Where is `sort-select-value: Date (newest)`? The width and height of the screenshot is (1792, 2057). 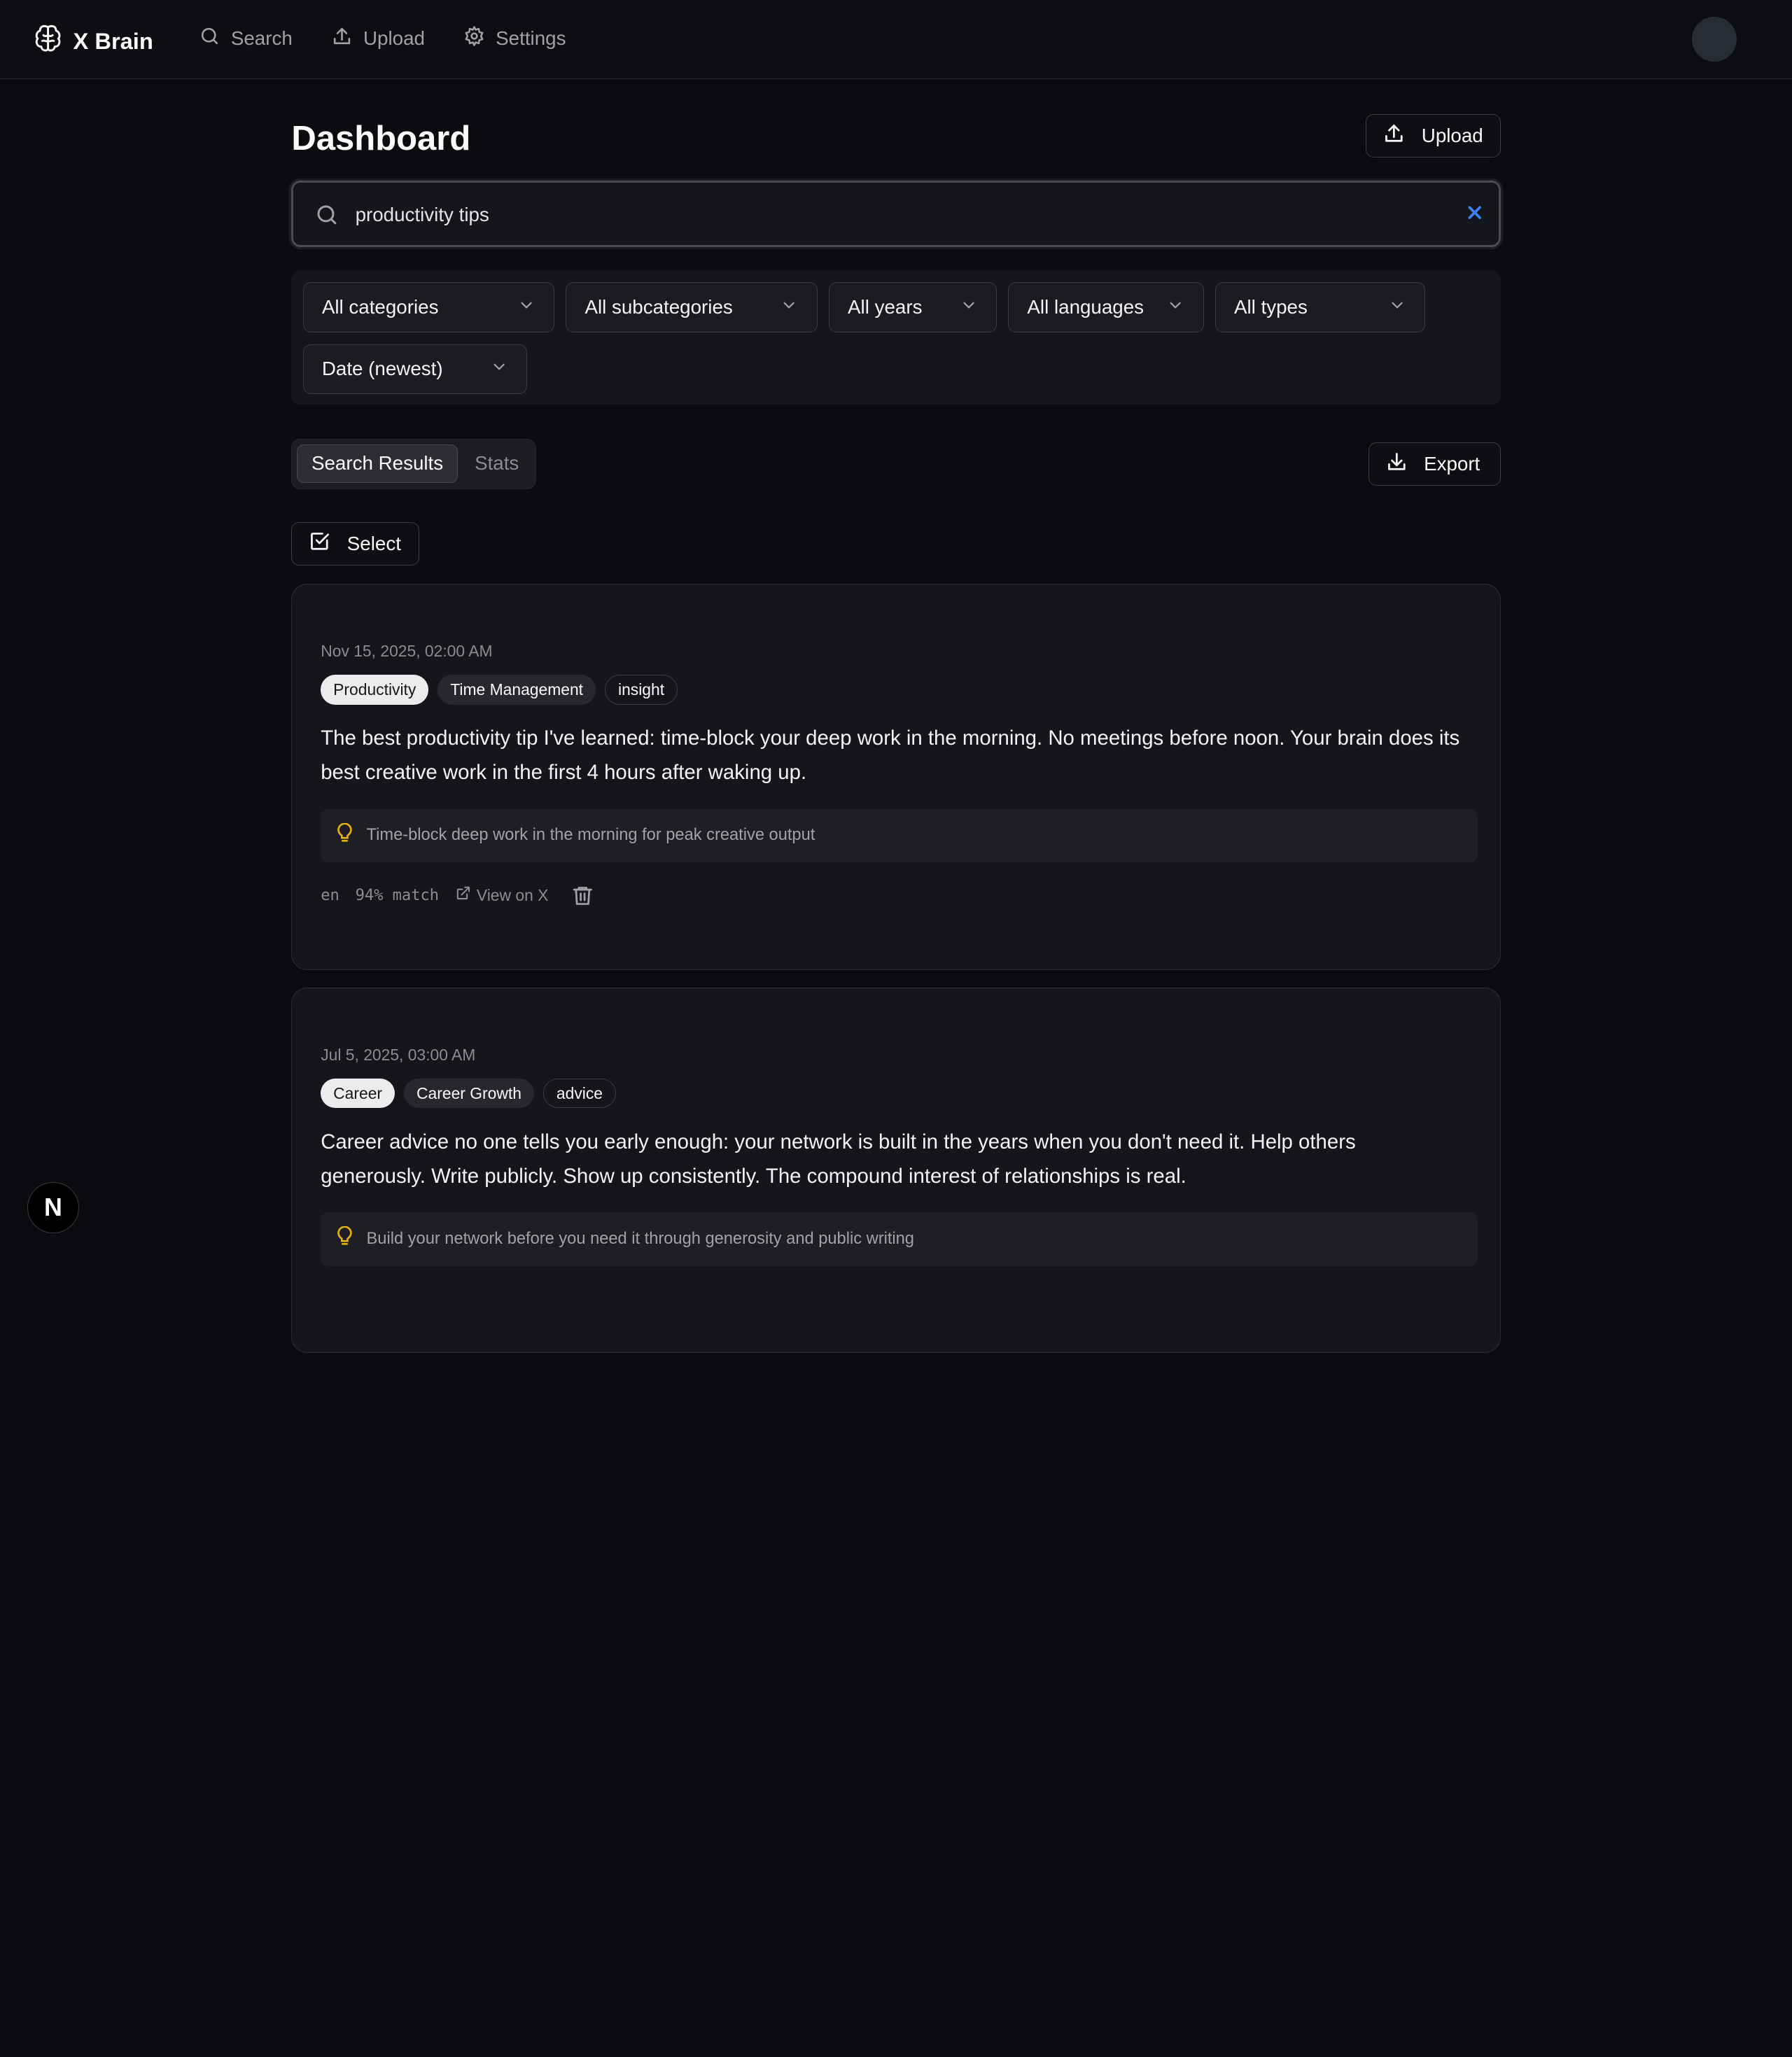
sort-select-value: Date (newest) is located at coordinates (382, 369).